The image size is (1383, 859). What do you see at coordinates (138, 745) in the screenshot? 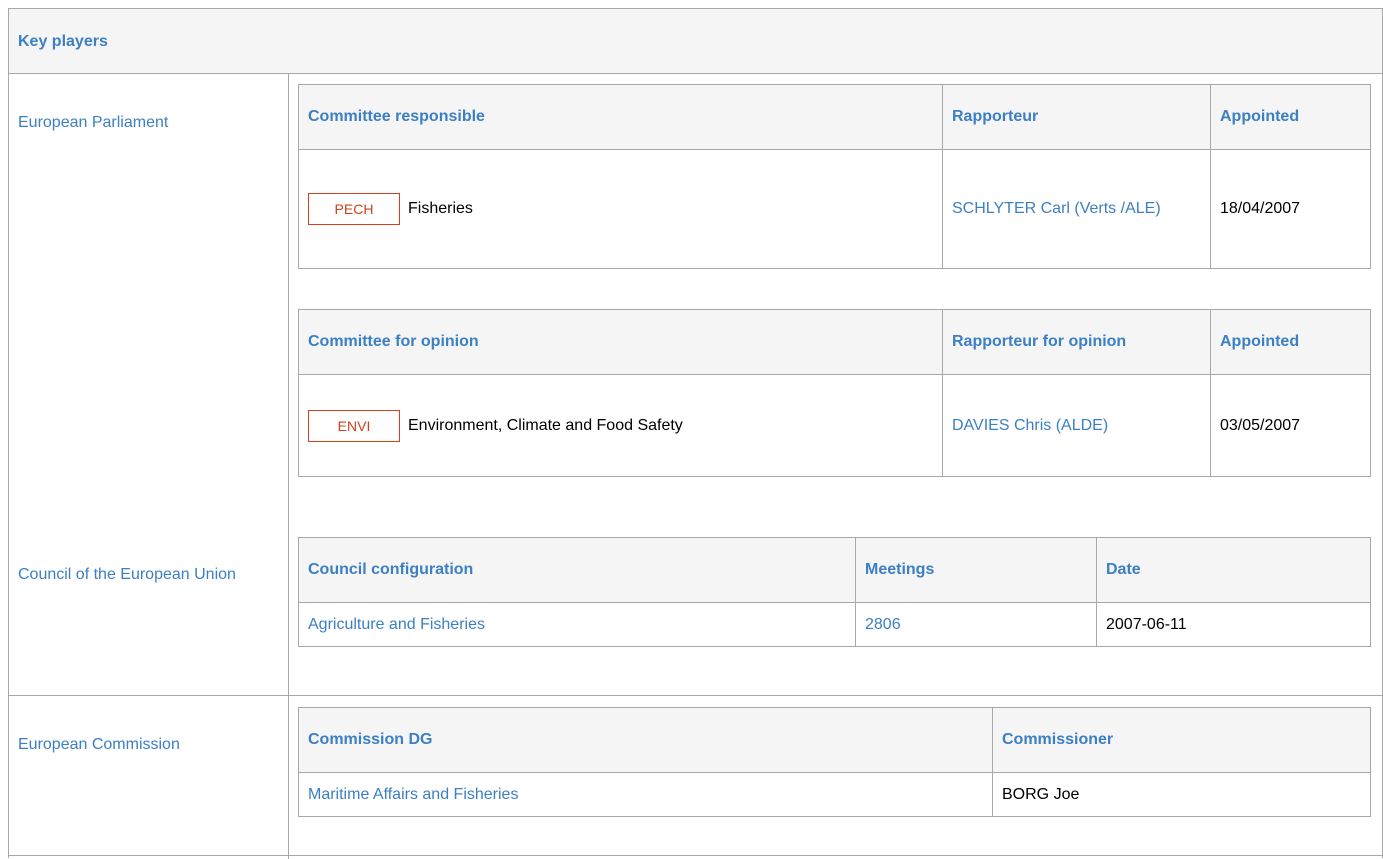
I see `player-european-commission: European Commission` at bounding box center [138, 745].